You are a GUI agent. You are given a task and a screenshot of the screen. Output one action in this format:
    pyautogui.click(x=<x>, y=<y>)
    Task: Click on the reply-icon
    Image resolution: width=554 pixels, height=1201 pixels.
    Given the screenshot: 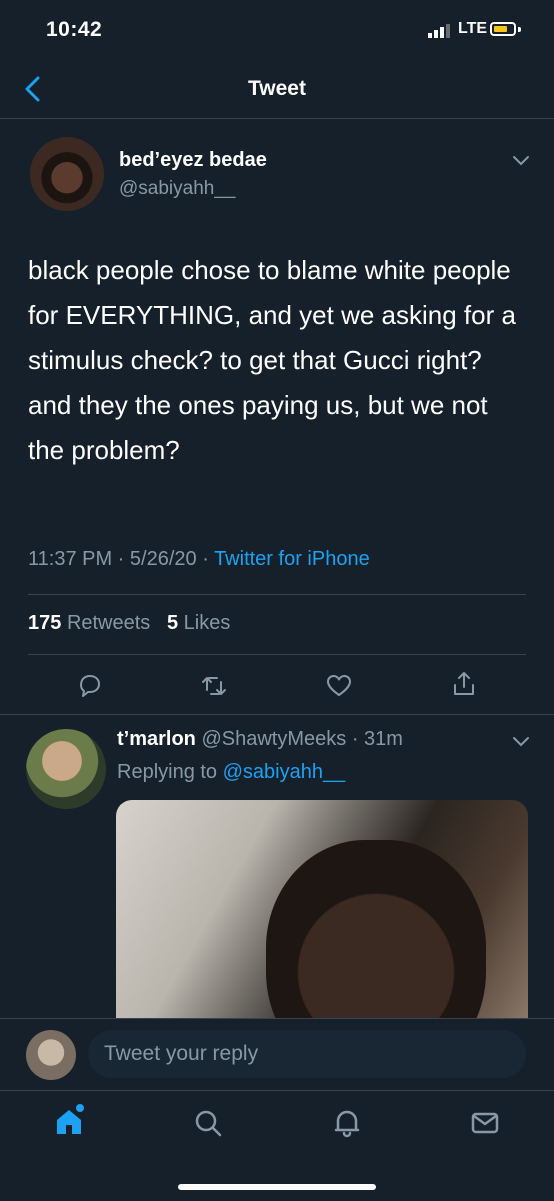 What is the action you would take?
    pyautogui.click(x=90, y=686)
    